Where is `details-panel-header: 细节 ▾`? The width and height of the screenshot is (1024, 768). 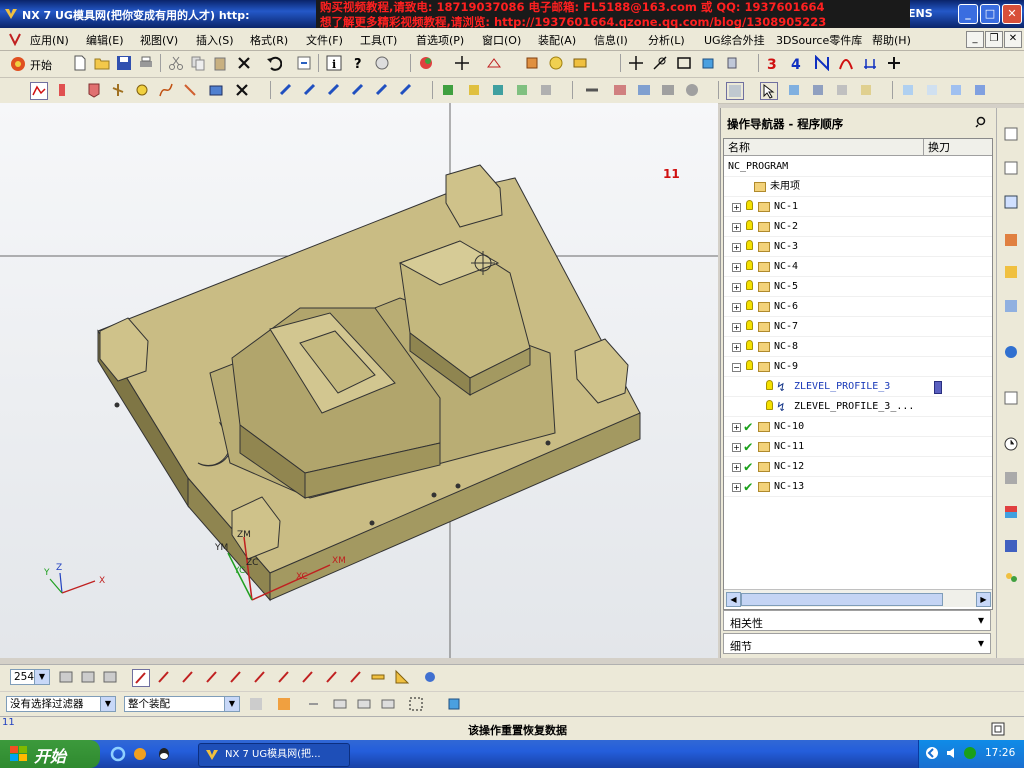
details-panel-header: 细节 ▾ is located at coordinates (857, 643).